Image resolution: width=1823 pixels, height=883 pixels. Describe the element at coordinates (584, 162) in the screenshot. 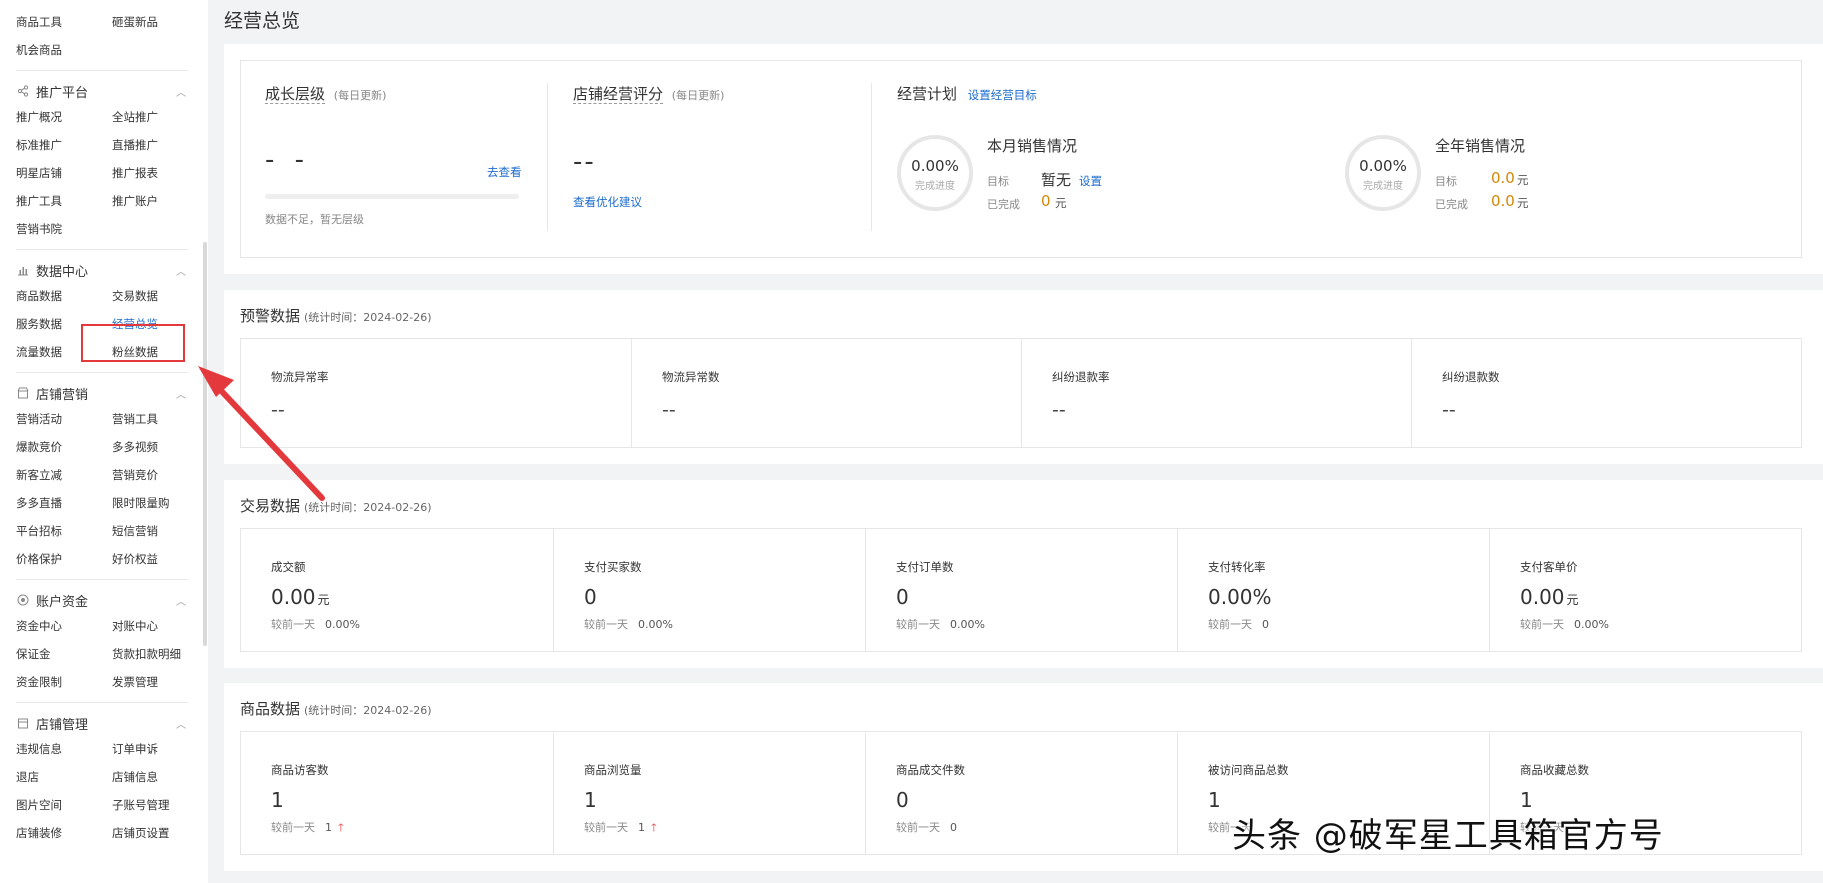

I see `score-value: --` at that location.